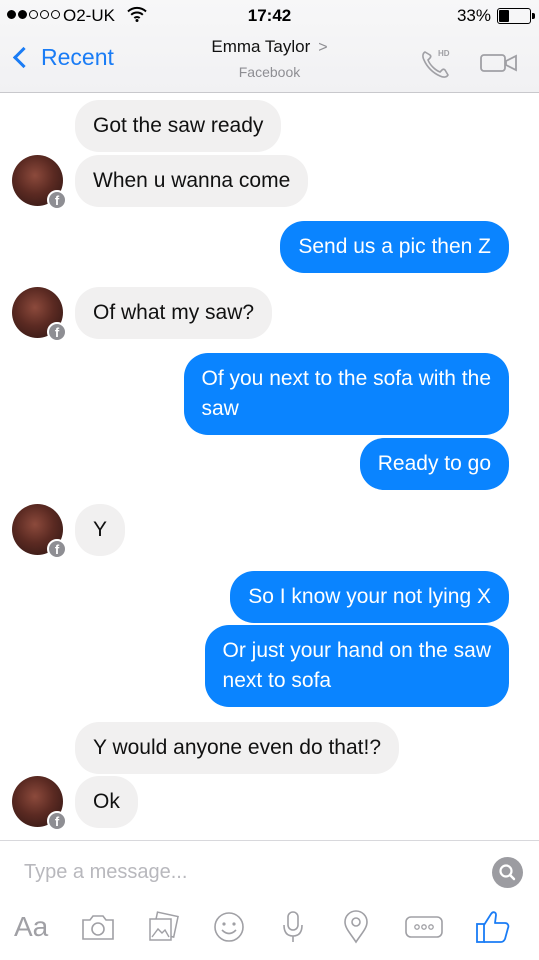 The height and width of the screenshot is (960, 539). Describe the element at coordinates (369, 597) in the screenshot. I see `message-bubble-outgoing: So I know your not lying X` at that location.